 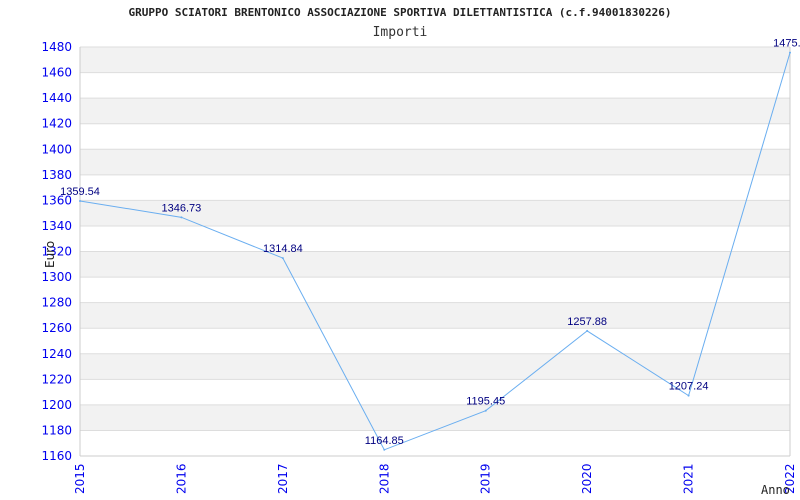 I want to click on x-tick-label: 2018, so click(x=384, y=478).